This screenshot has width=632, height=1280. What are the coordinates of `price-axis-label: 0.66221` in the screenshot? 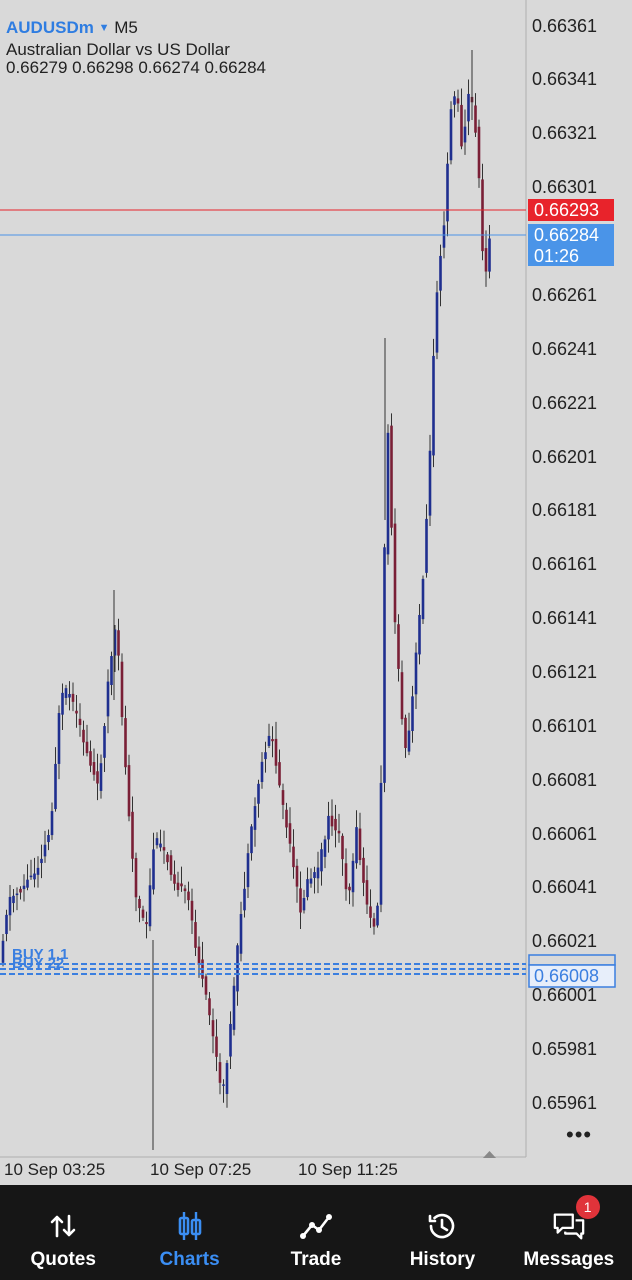 It's located at (565, 403).